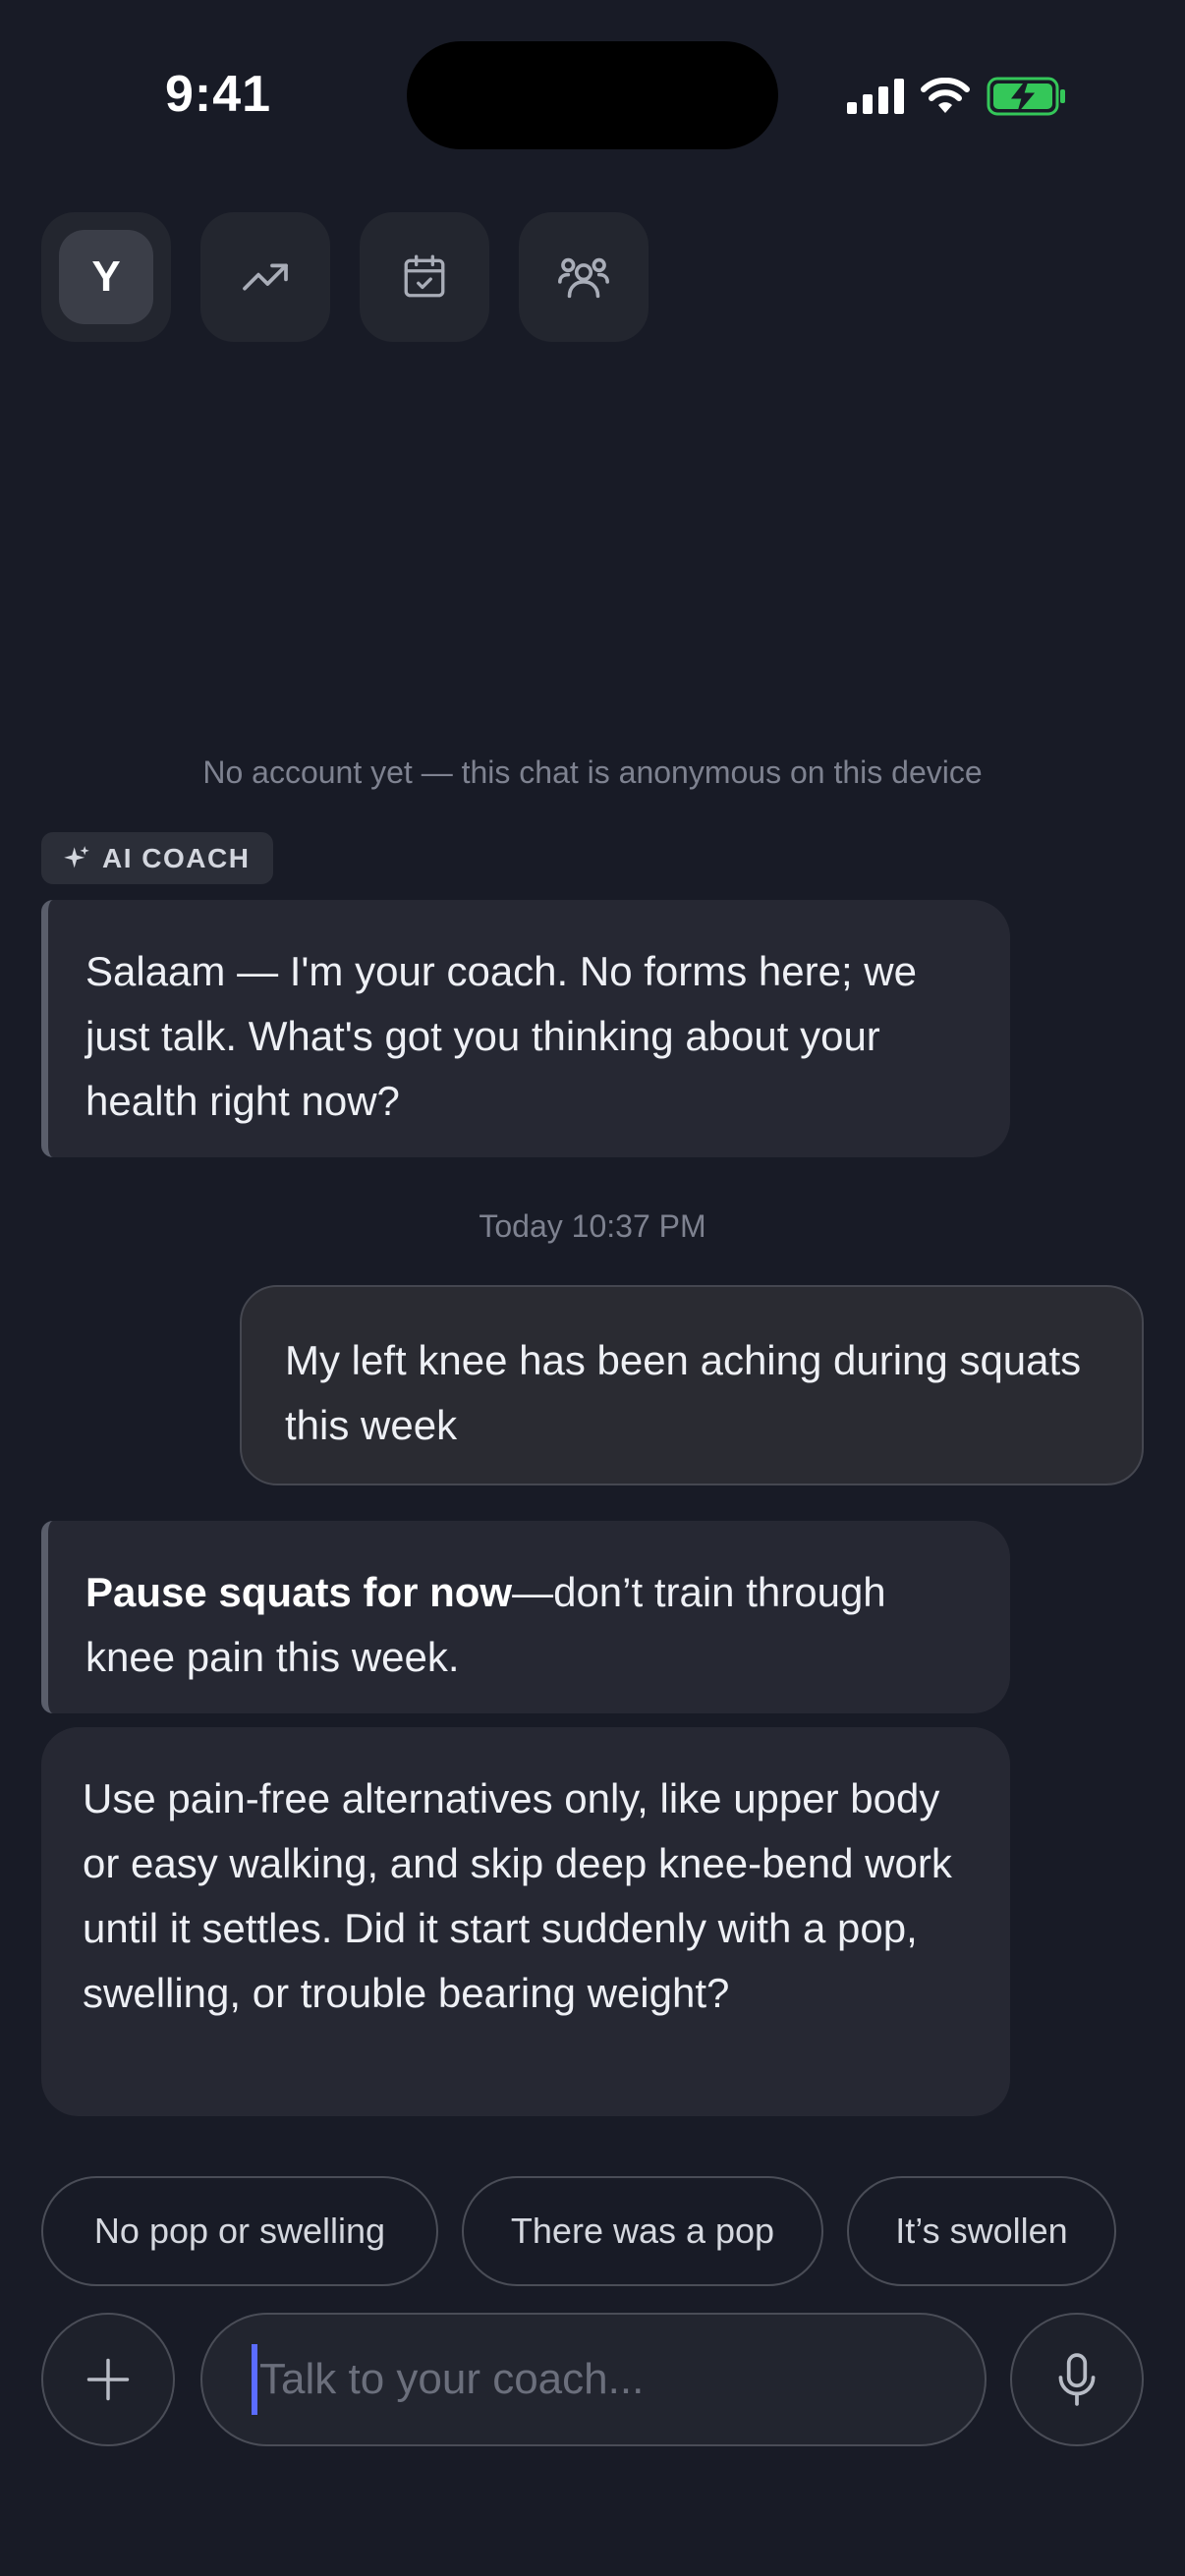 The width and height of the screenshot is (1185, 2576). I want to click on message-input, so click(603, 2379).